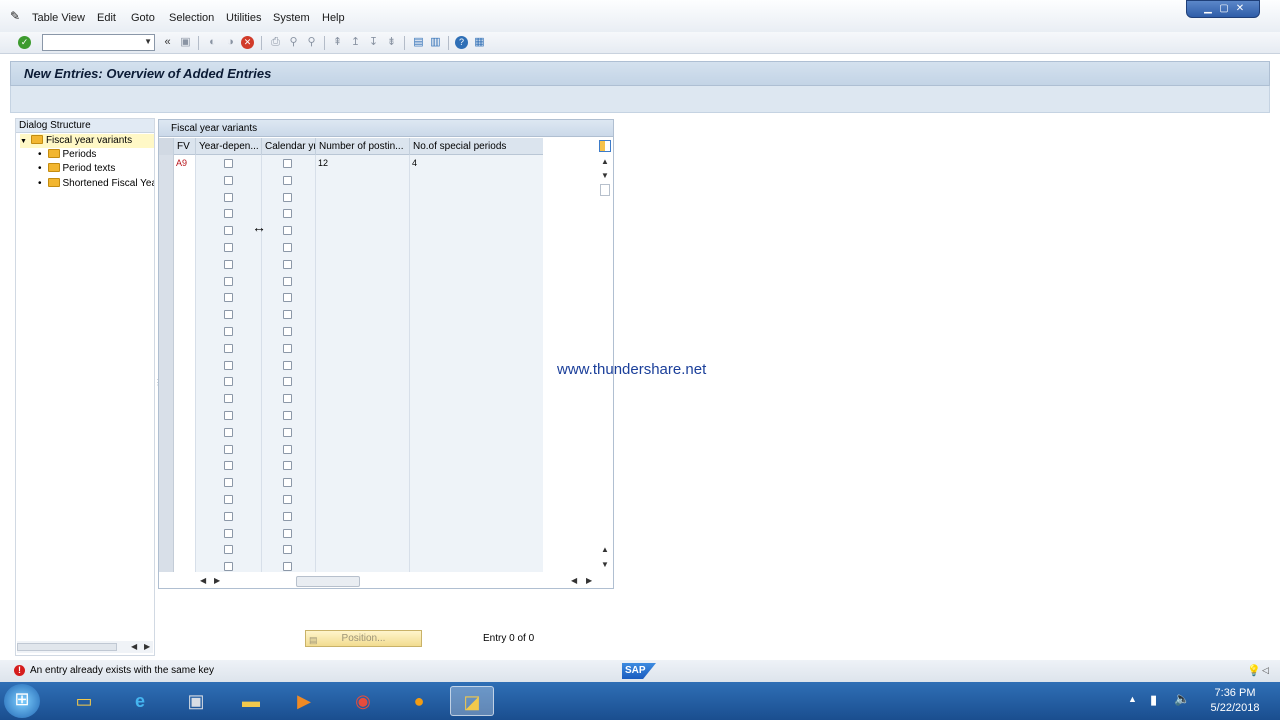  What do you see at coordinates (1240, 9) in the screenshot?
I see `close-icon: ✕` at bounding box center [1240, 9].